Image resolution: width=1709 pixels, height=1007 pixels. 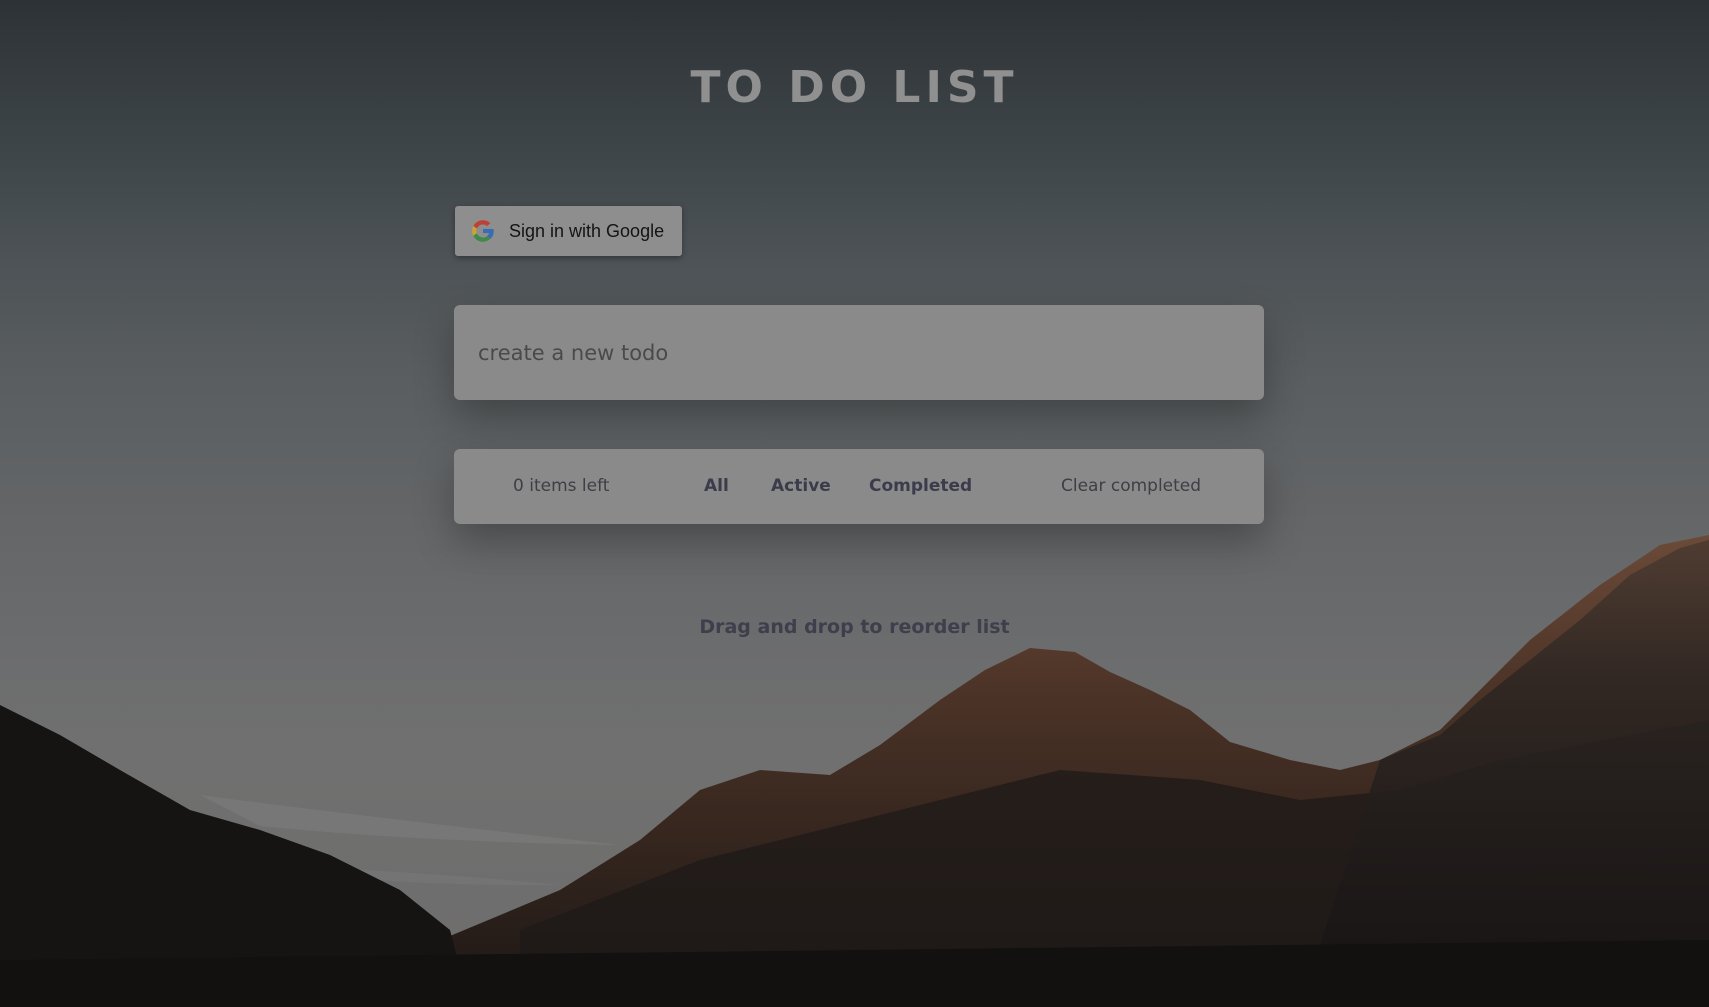 I want to click on reorder-hint: Drag and drop to reorder list, so click(x=854, y=627).